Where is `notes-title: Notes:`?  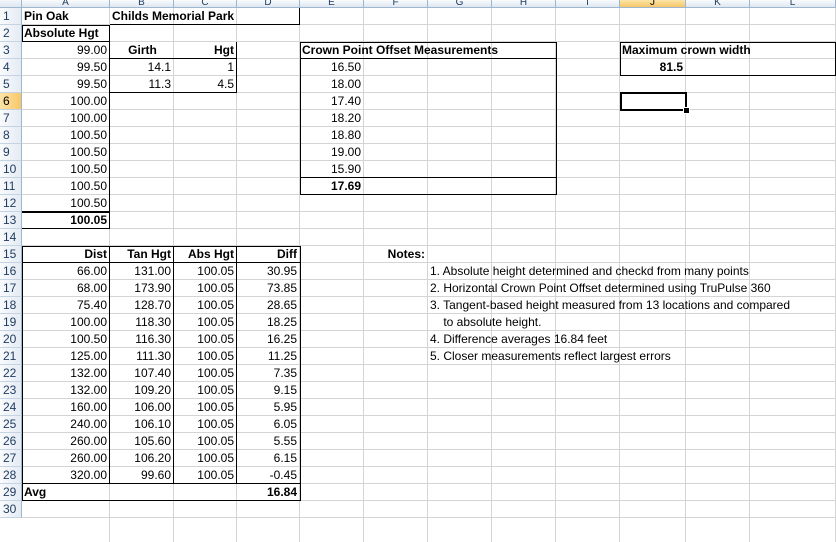 notes-title: Notes: is located at coordinates (396, 254).